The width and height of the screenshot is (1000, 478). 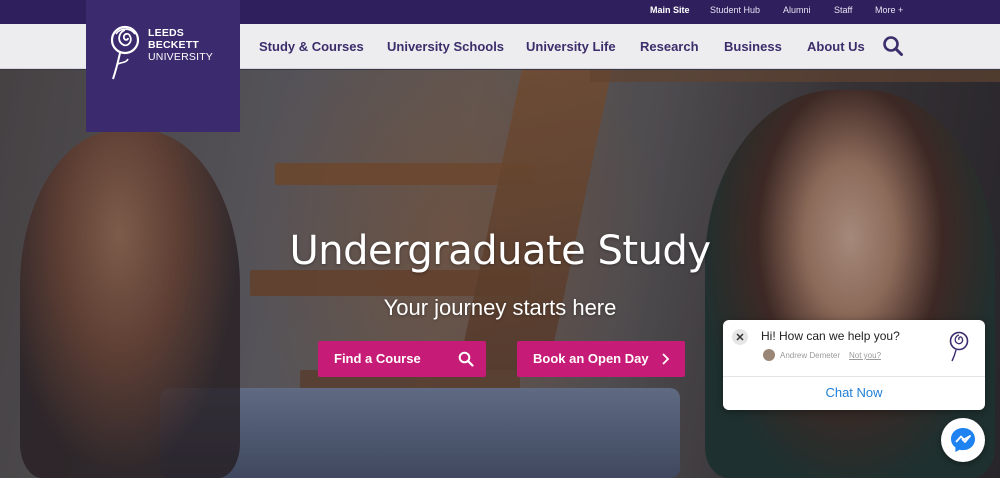 I want to click on utility-link-staff: Staff, so click(x=843, y=10).